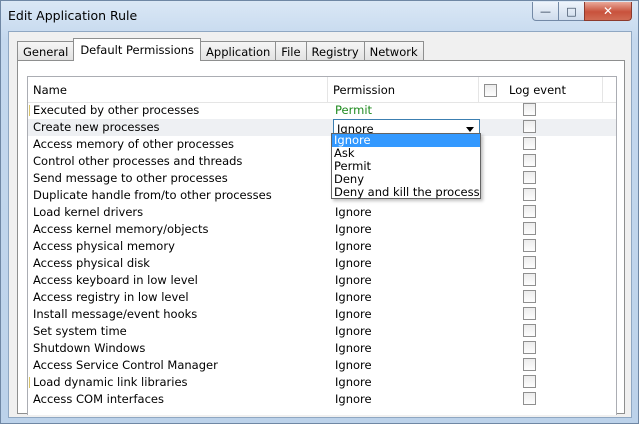 Image resolution: width=639 pixels, height=424 pixels. What do you see at coordinates (291, 51) in the screenshot?
I see `tab-file: File` at bounding box center [291, 51].